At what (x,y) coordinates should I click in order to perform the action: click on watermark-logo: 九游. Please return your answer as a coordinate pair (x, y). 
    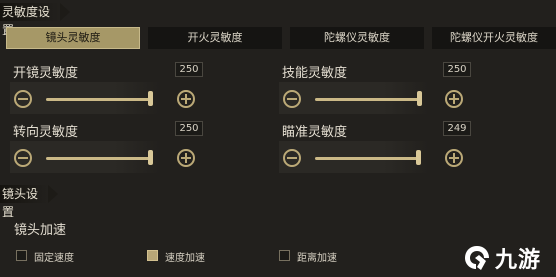
    Looking at the image, I should click on (508, 258).